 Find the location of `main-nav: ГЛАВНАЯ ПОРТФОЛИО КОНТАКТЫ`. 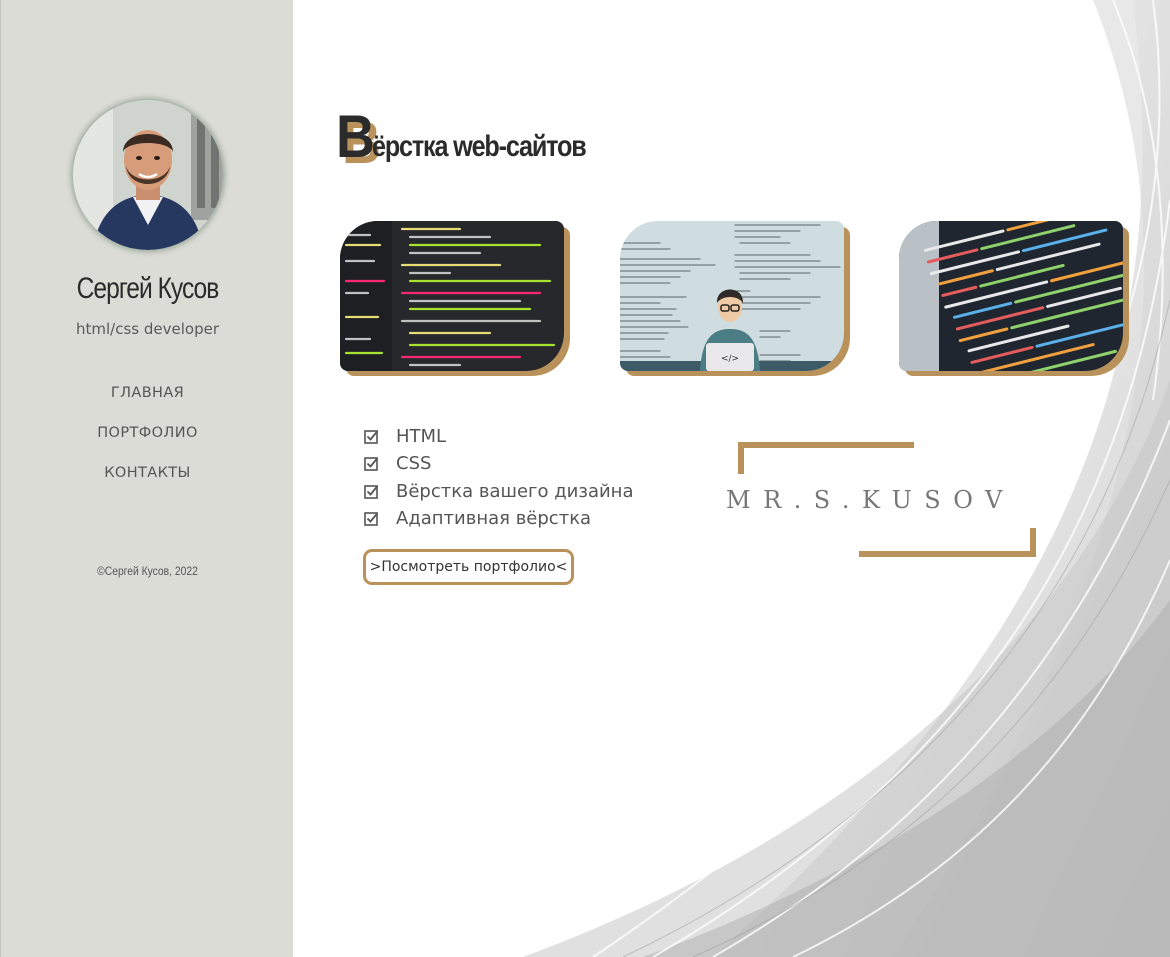

main-nav: ГЛАВНАЯ ПОРТФОЛИО КОНТАКТЫ is located at coordinates (147, 443).